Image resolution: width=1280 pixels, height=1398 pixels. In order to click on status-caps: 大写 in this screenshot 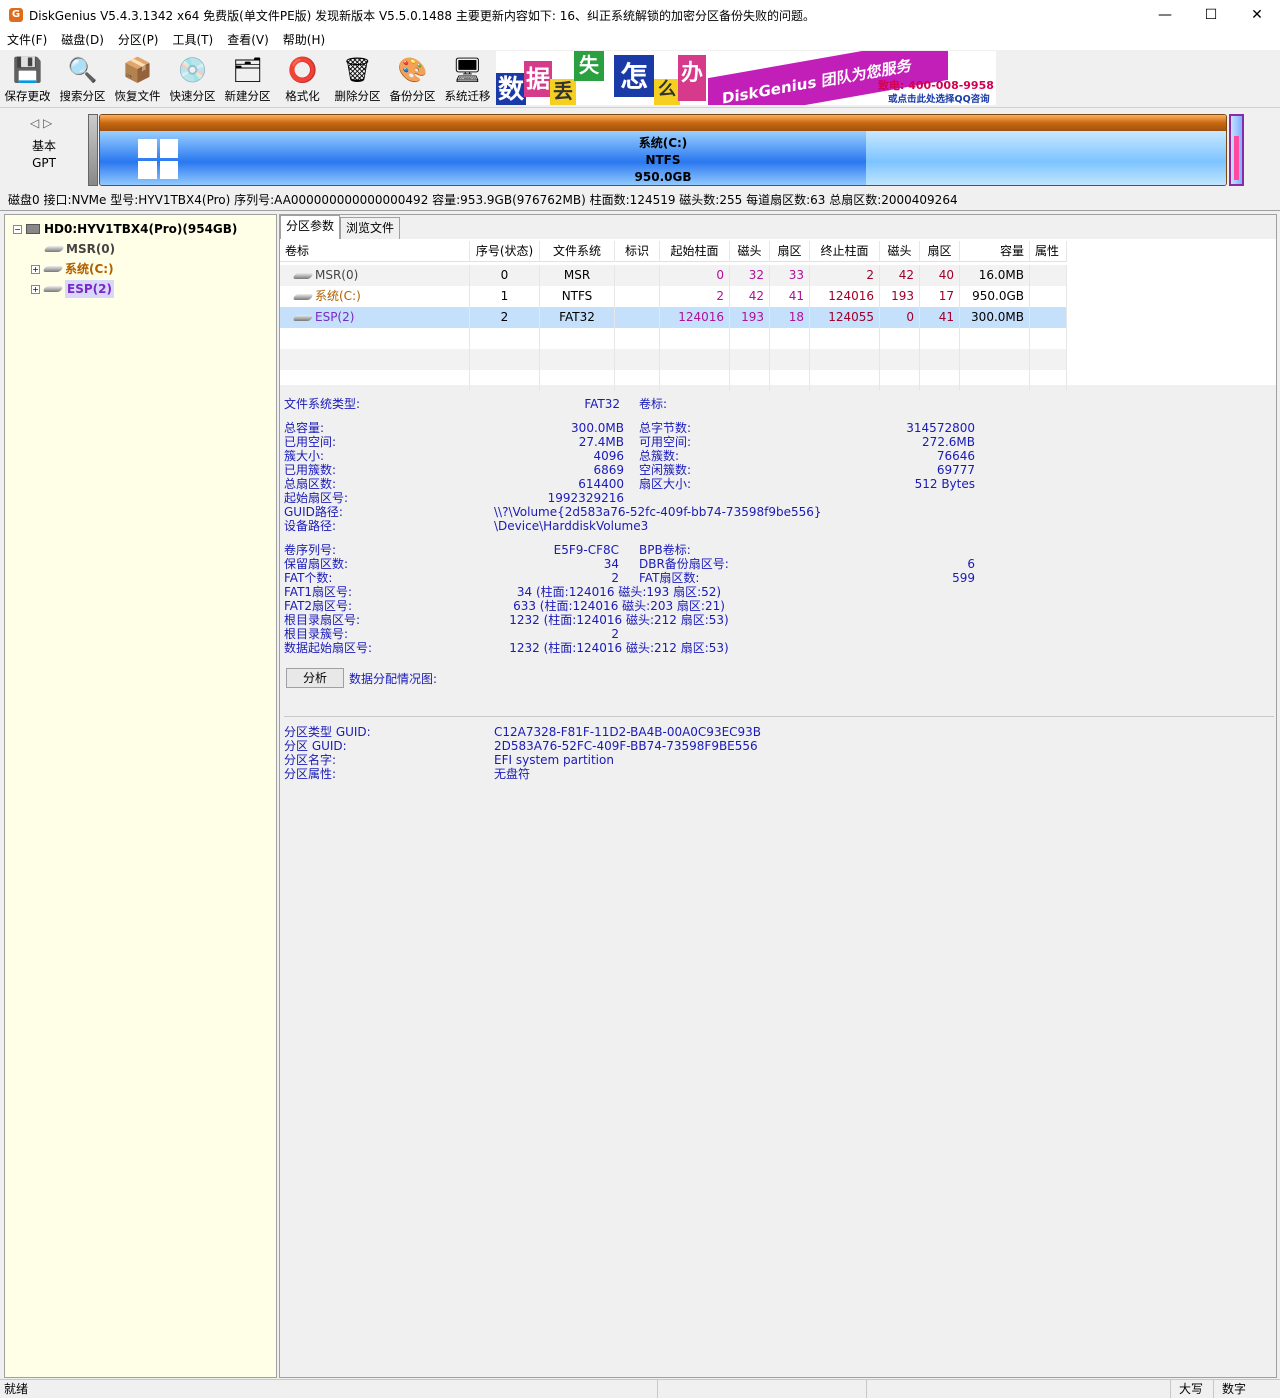, I will do `click(1191, 1389)`.